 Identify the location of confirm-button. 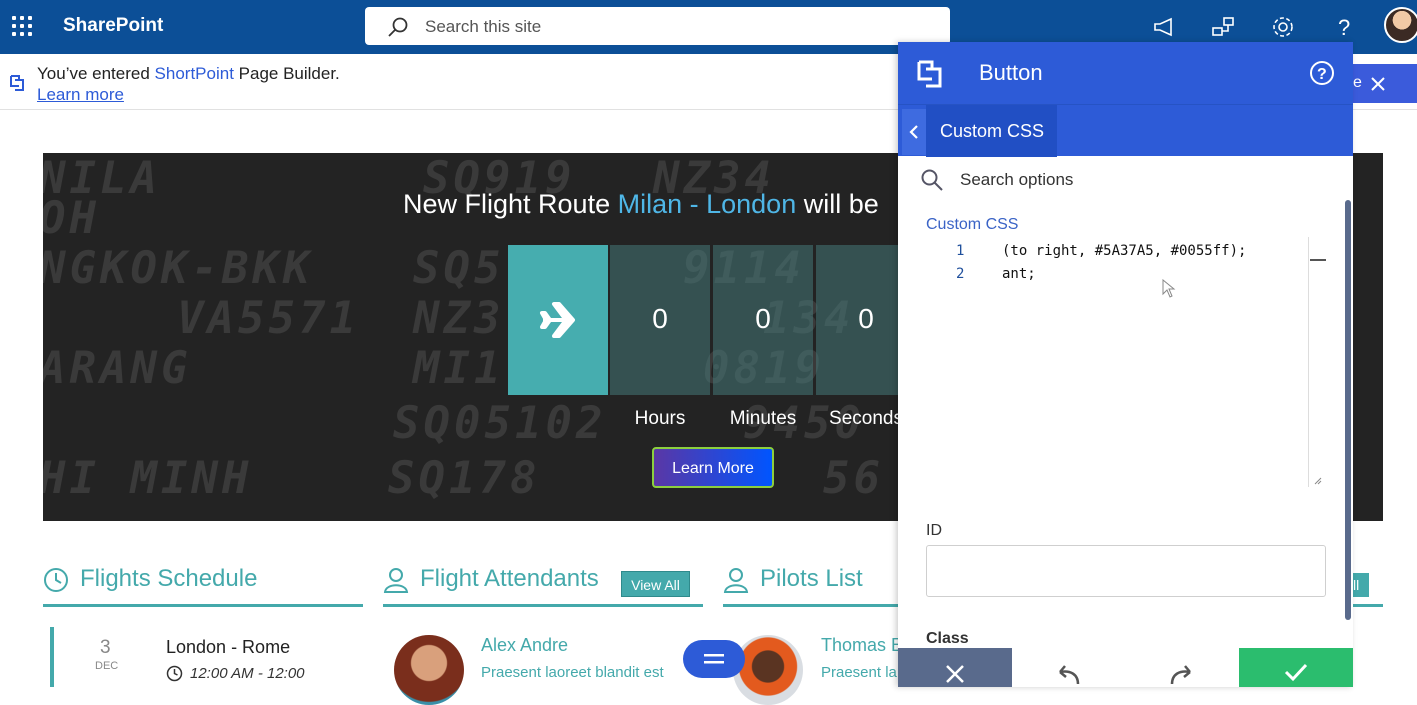
(1296, 667).